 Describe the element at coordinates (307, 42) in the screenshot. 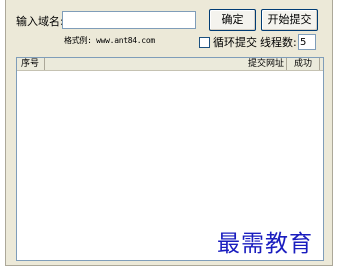

I see `threads-input` at that location.